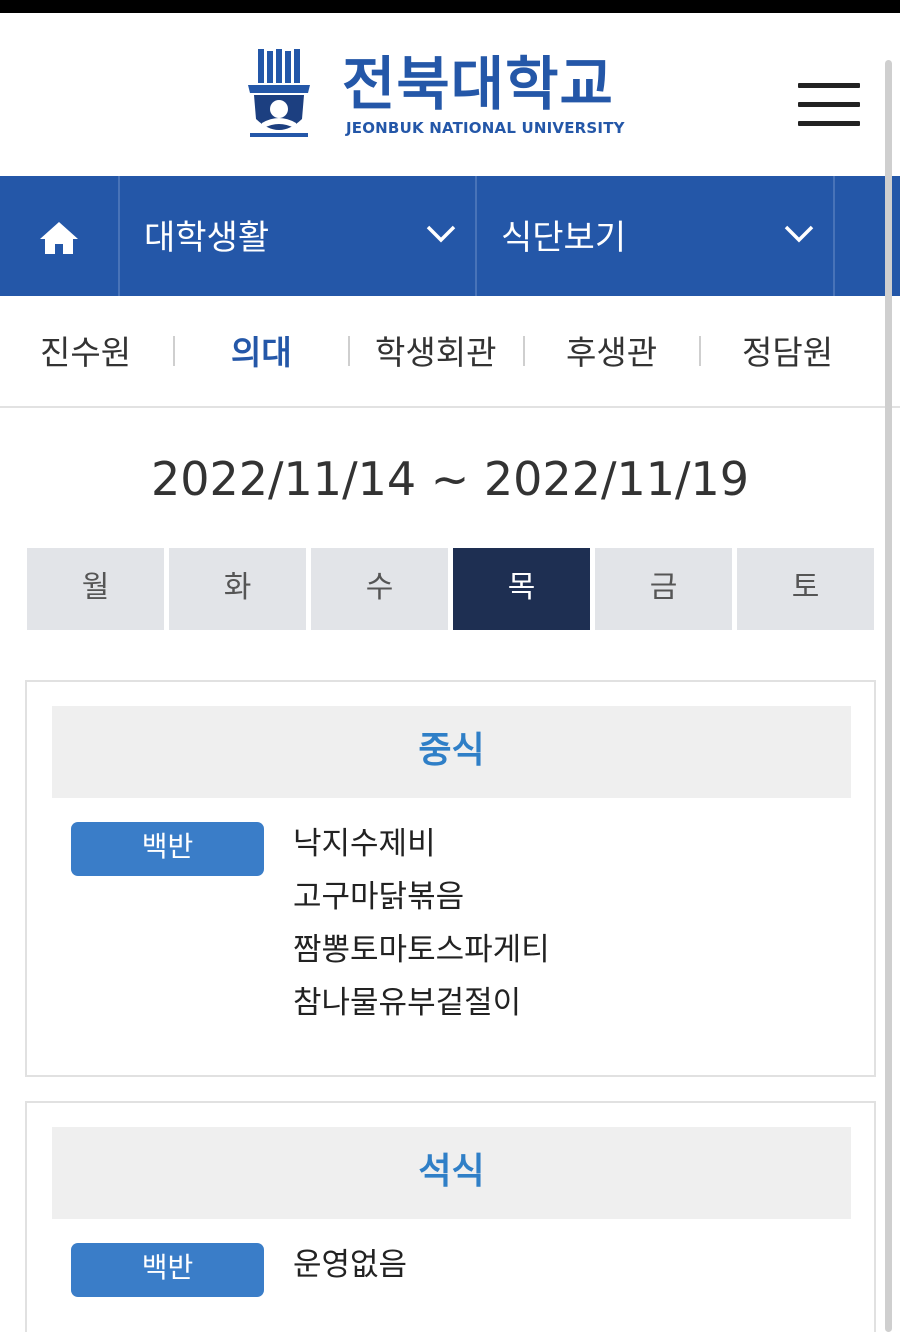  I want to click on home-button, so click(60, 236).